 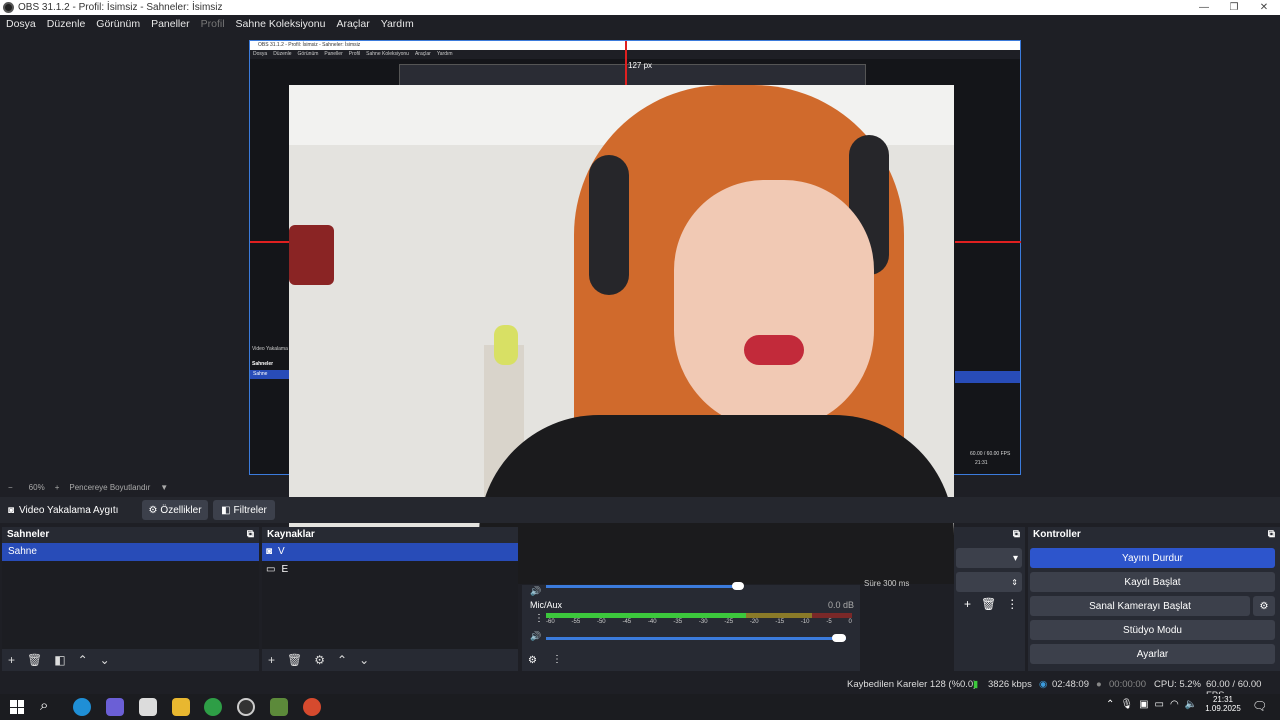 I want to click on copilot-icon, so click(x=115, y=707).